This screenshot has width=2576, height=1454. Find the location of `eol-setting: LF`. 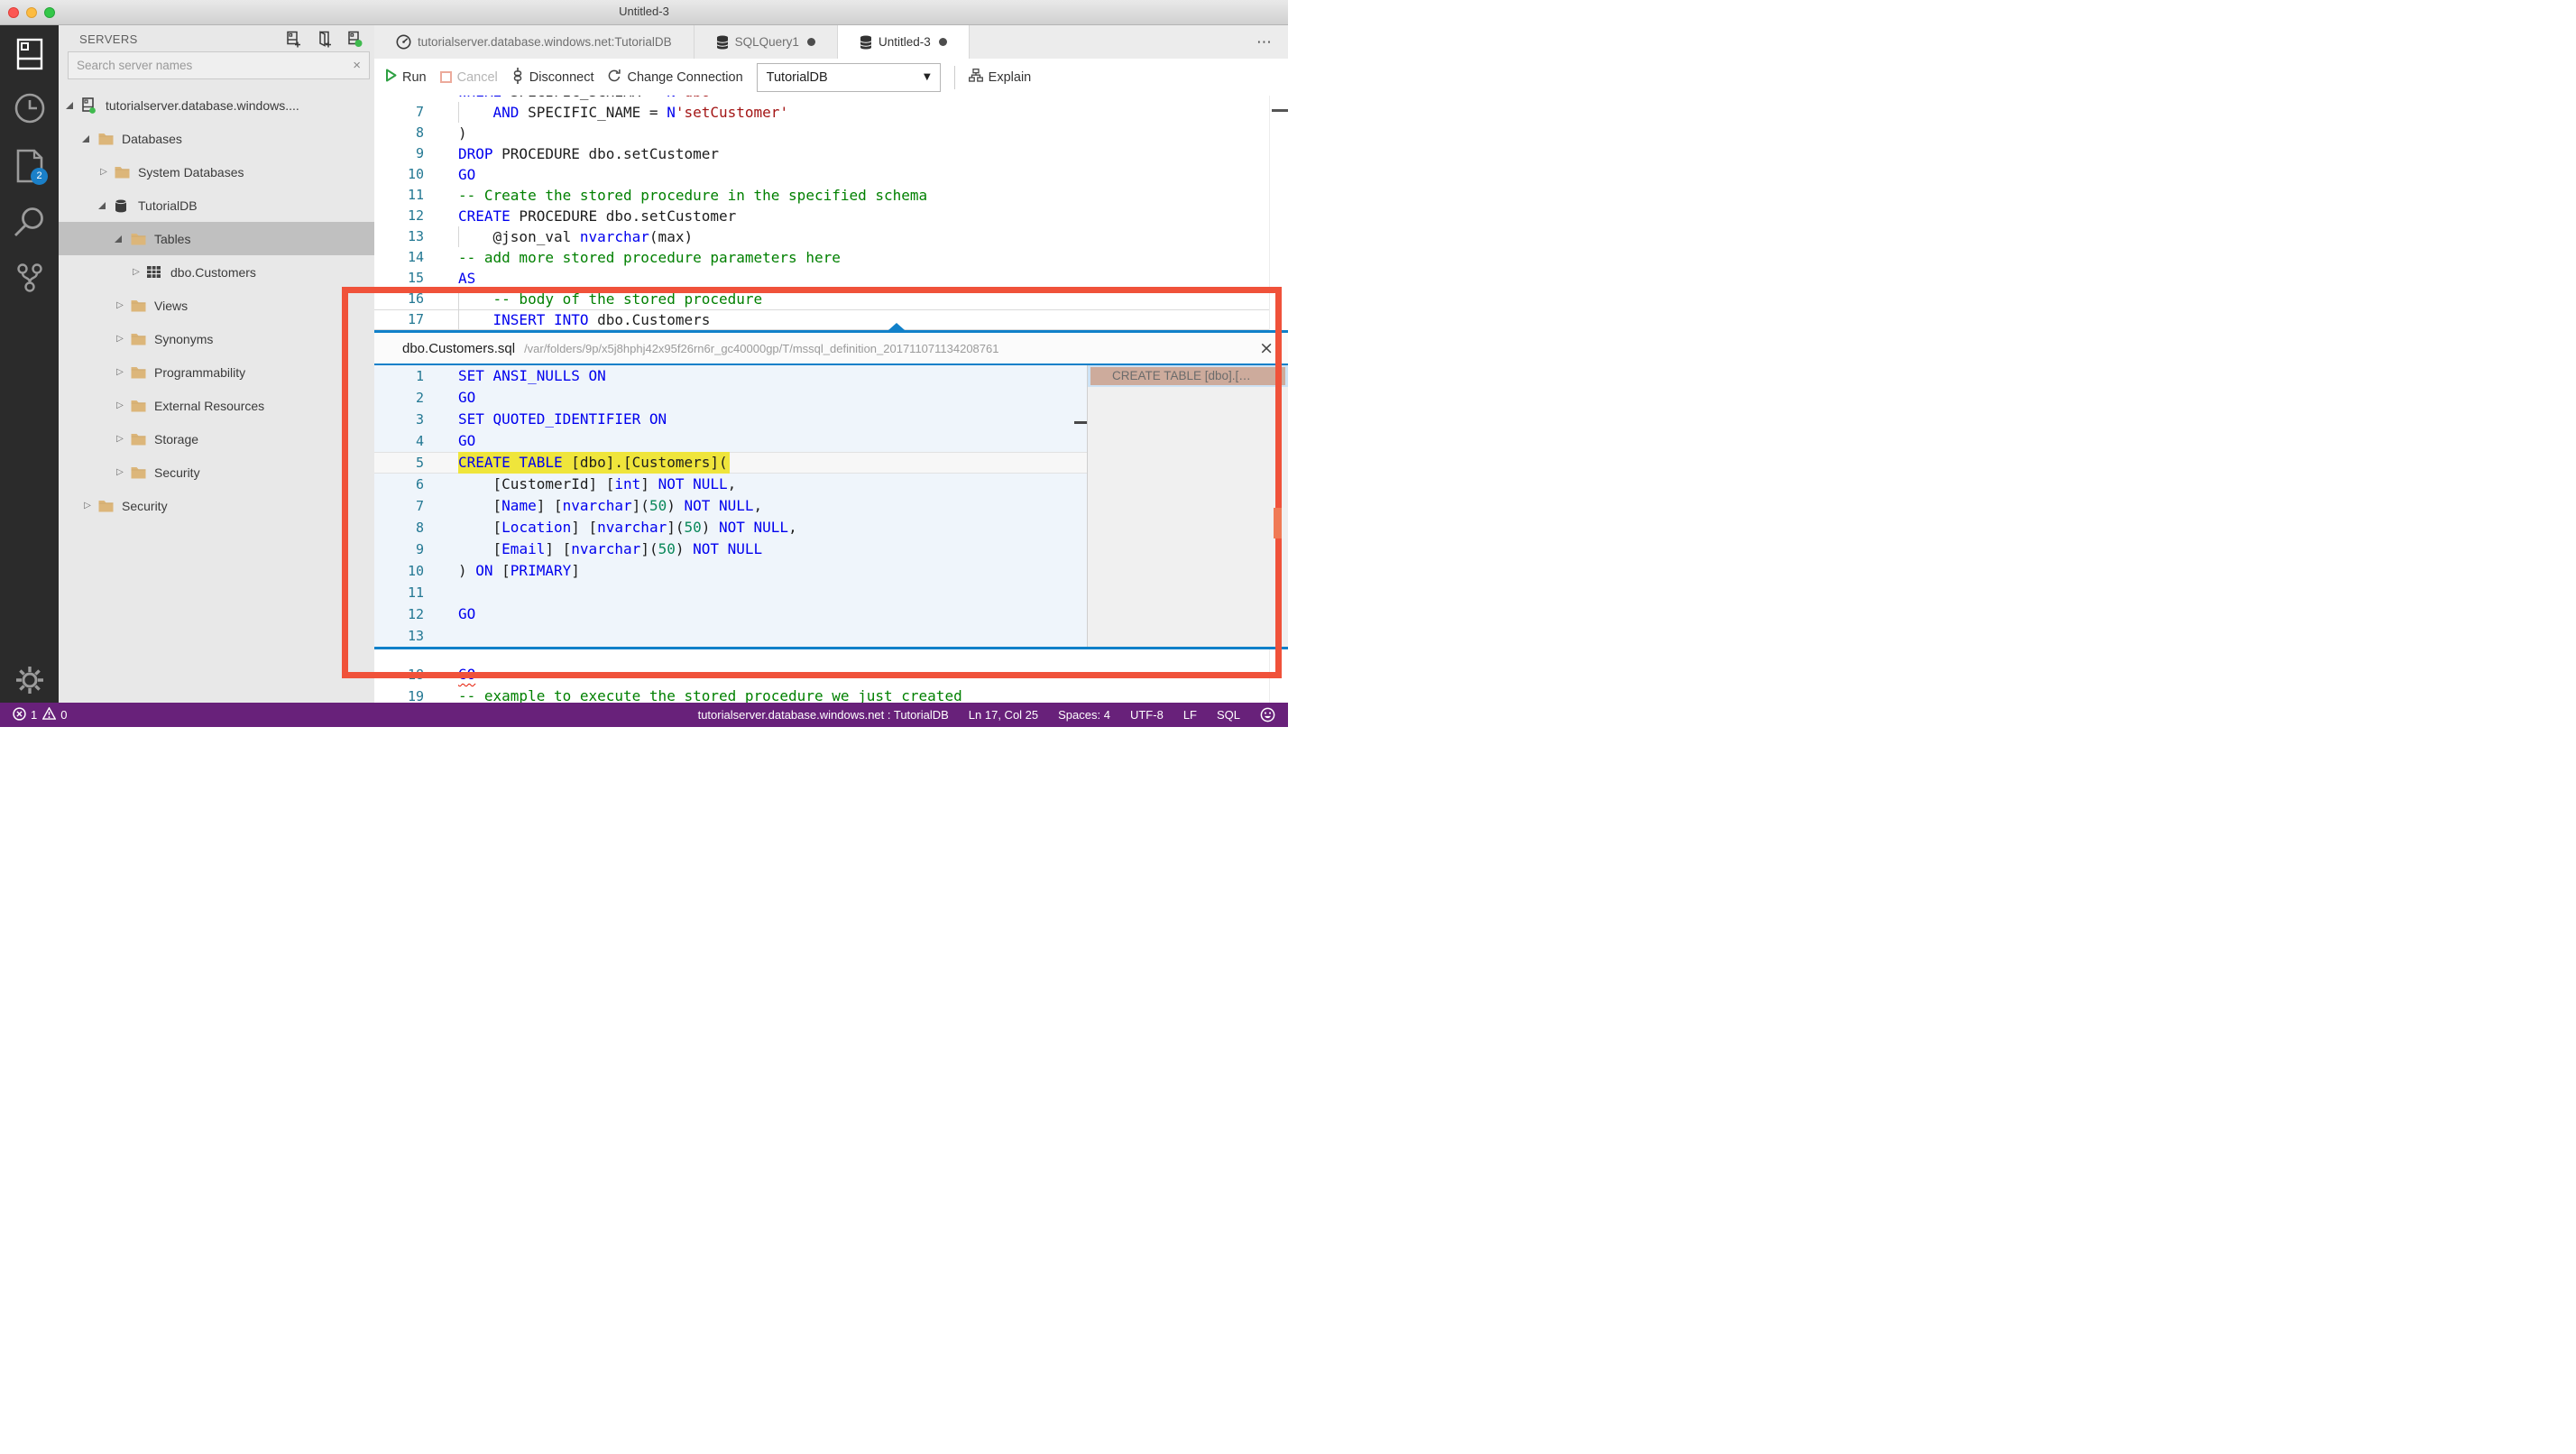

eol-setting: LF is located at coordinates (1190, 715).